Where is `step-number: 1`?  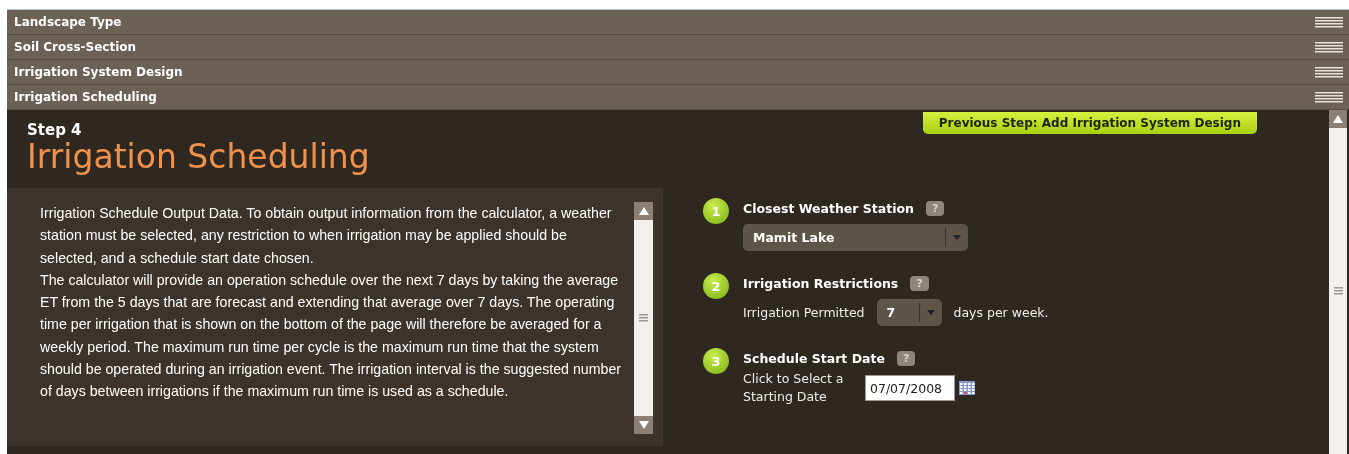
step-number: 1 is located at coordinates (716, 211).